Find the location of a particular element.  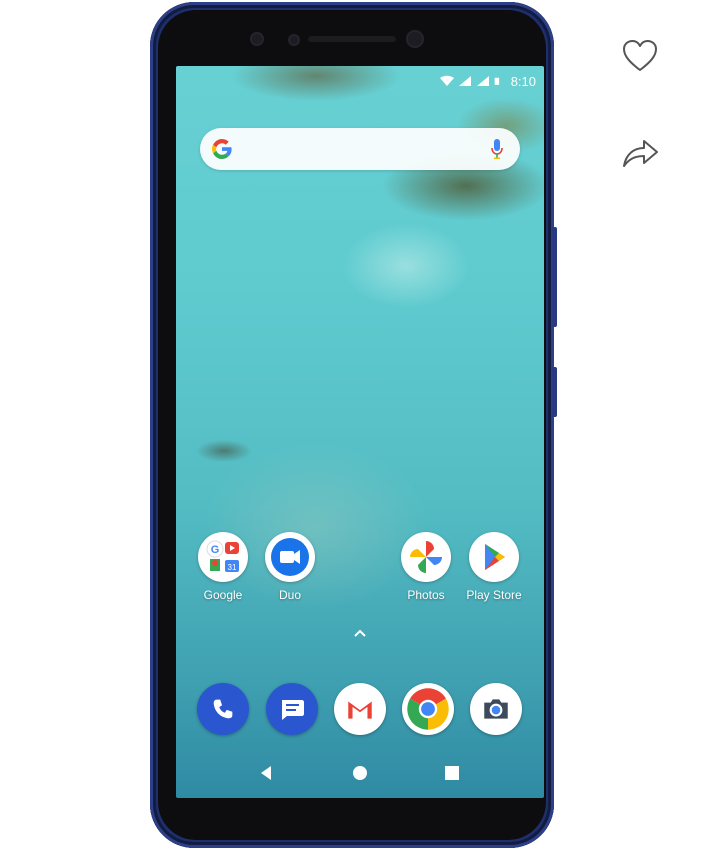

app-play-store: Play Store is located at coordinates (494, 567).